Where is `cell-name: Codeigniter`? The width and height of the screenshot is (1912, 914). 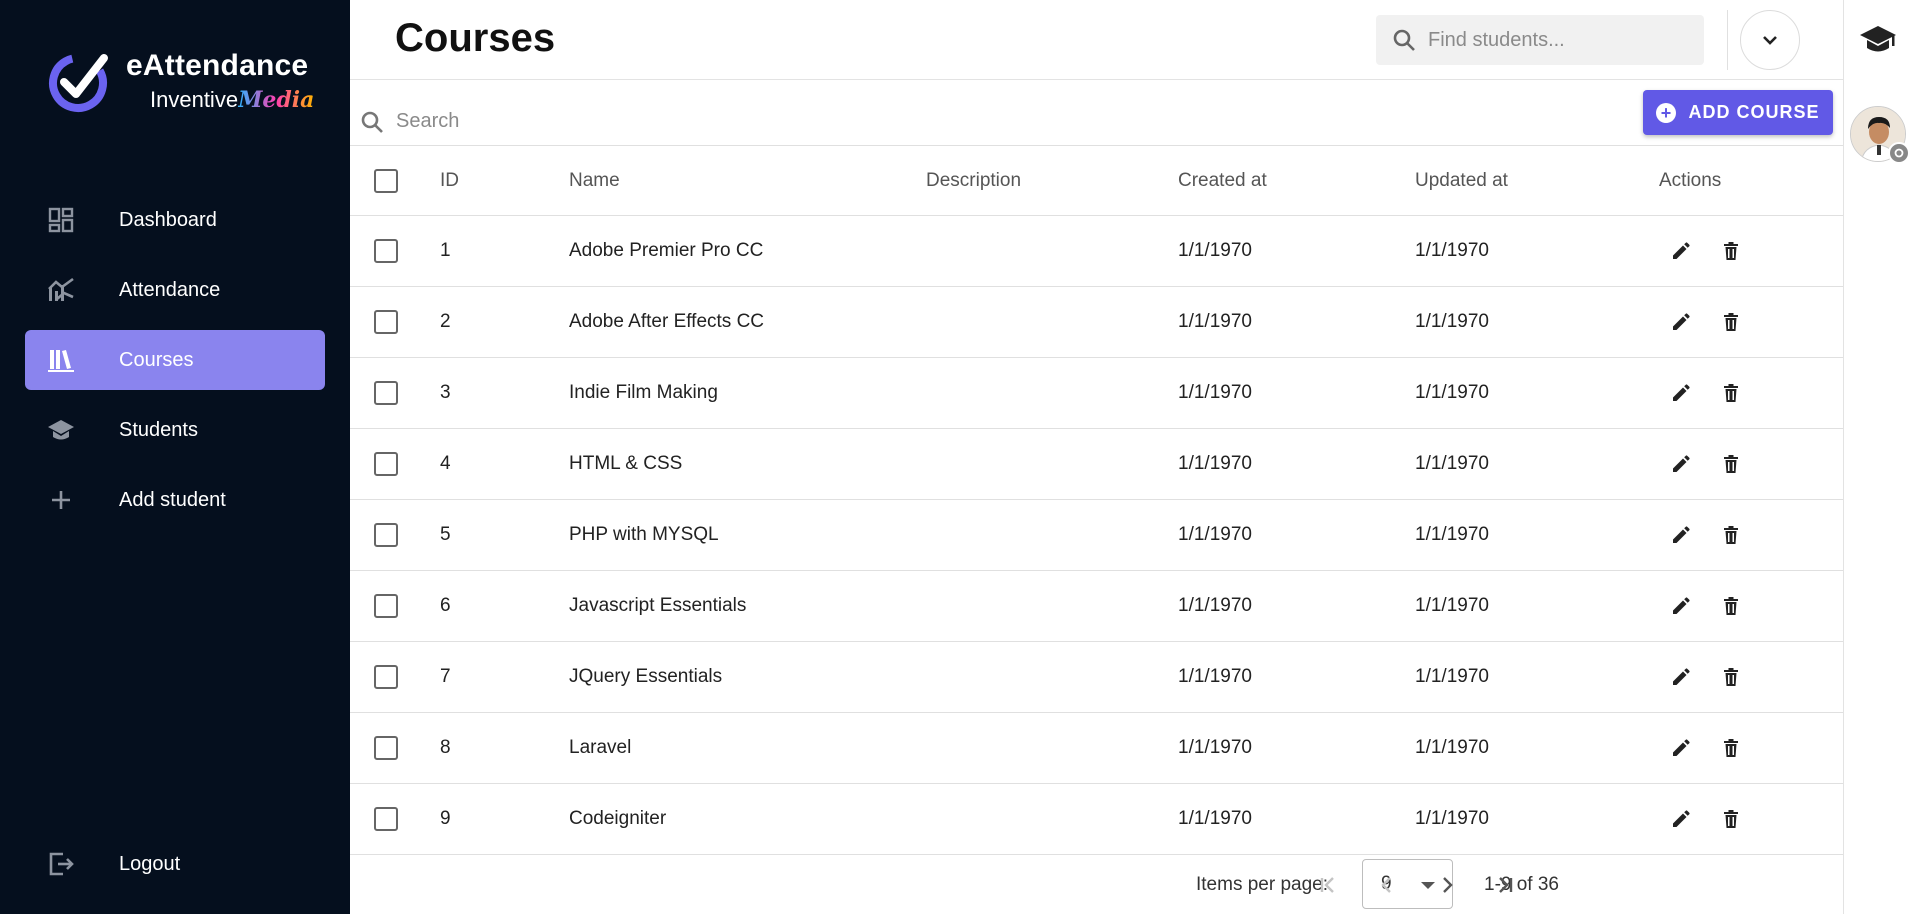 cell-name: Codeigniter is located at coordinates (618, 818).